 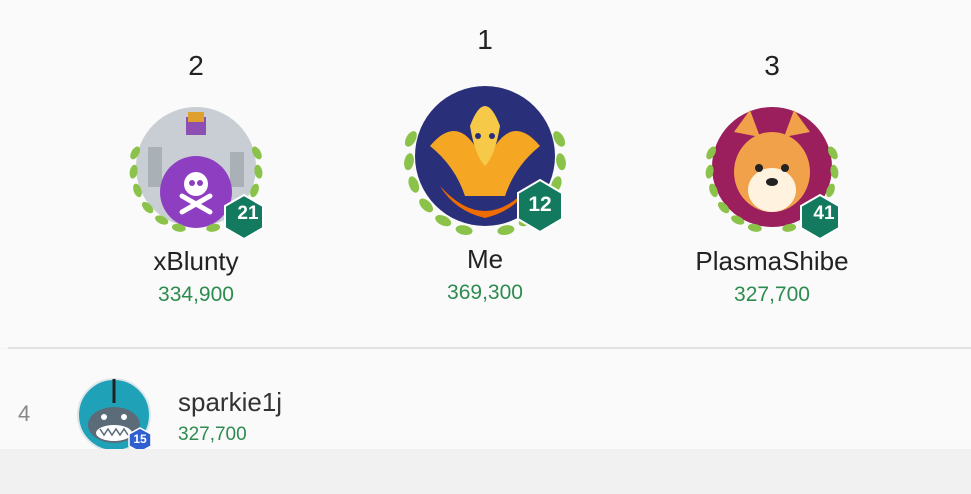 What do you see at coordinates (230, 402) in the screenshot?
I see `player-name: sparkie1j` at bounding box center [230, 402].